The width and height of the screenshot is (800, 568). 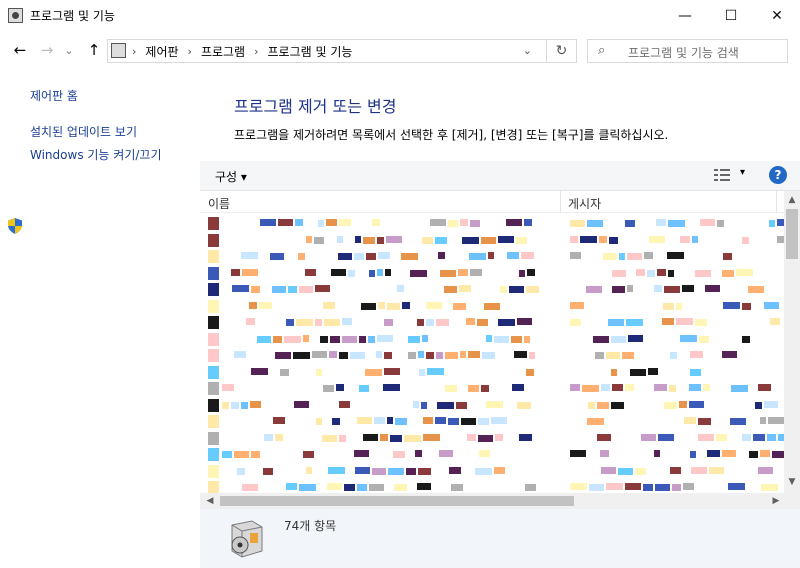 What do you see at coordinates (310, 51) in the screenshot?
I see `breadcrumb-programs-features: 프로그램 및 기능` at bounding box center [310, 51].